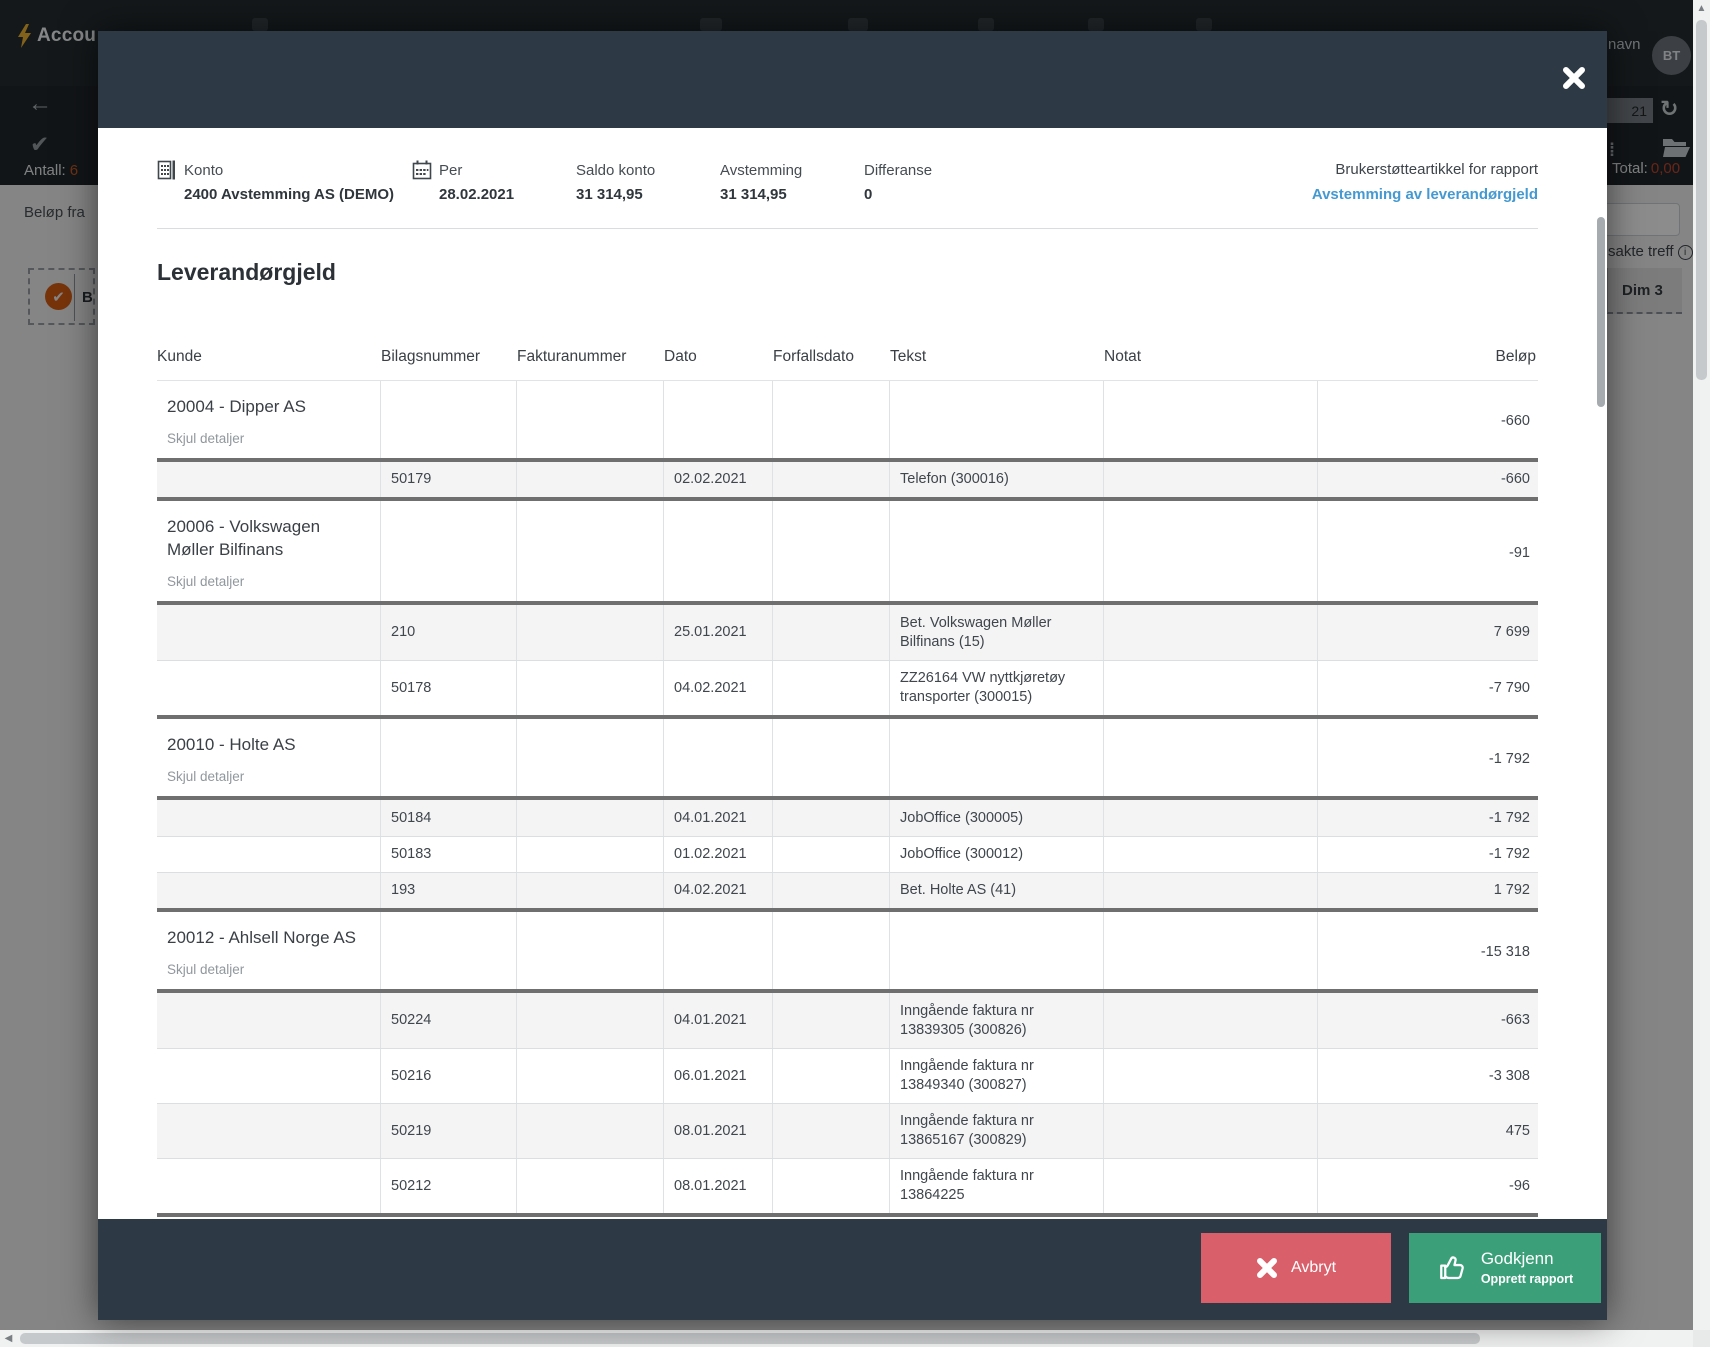  Describe the element at coordinates (1575, 79) in the screenshot. I see `close-icon` at that location.